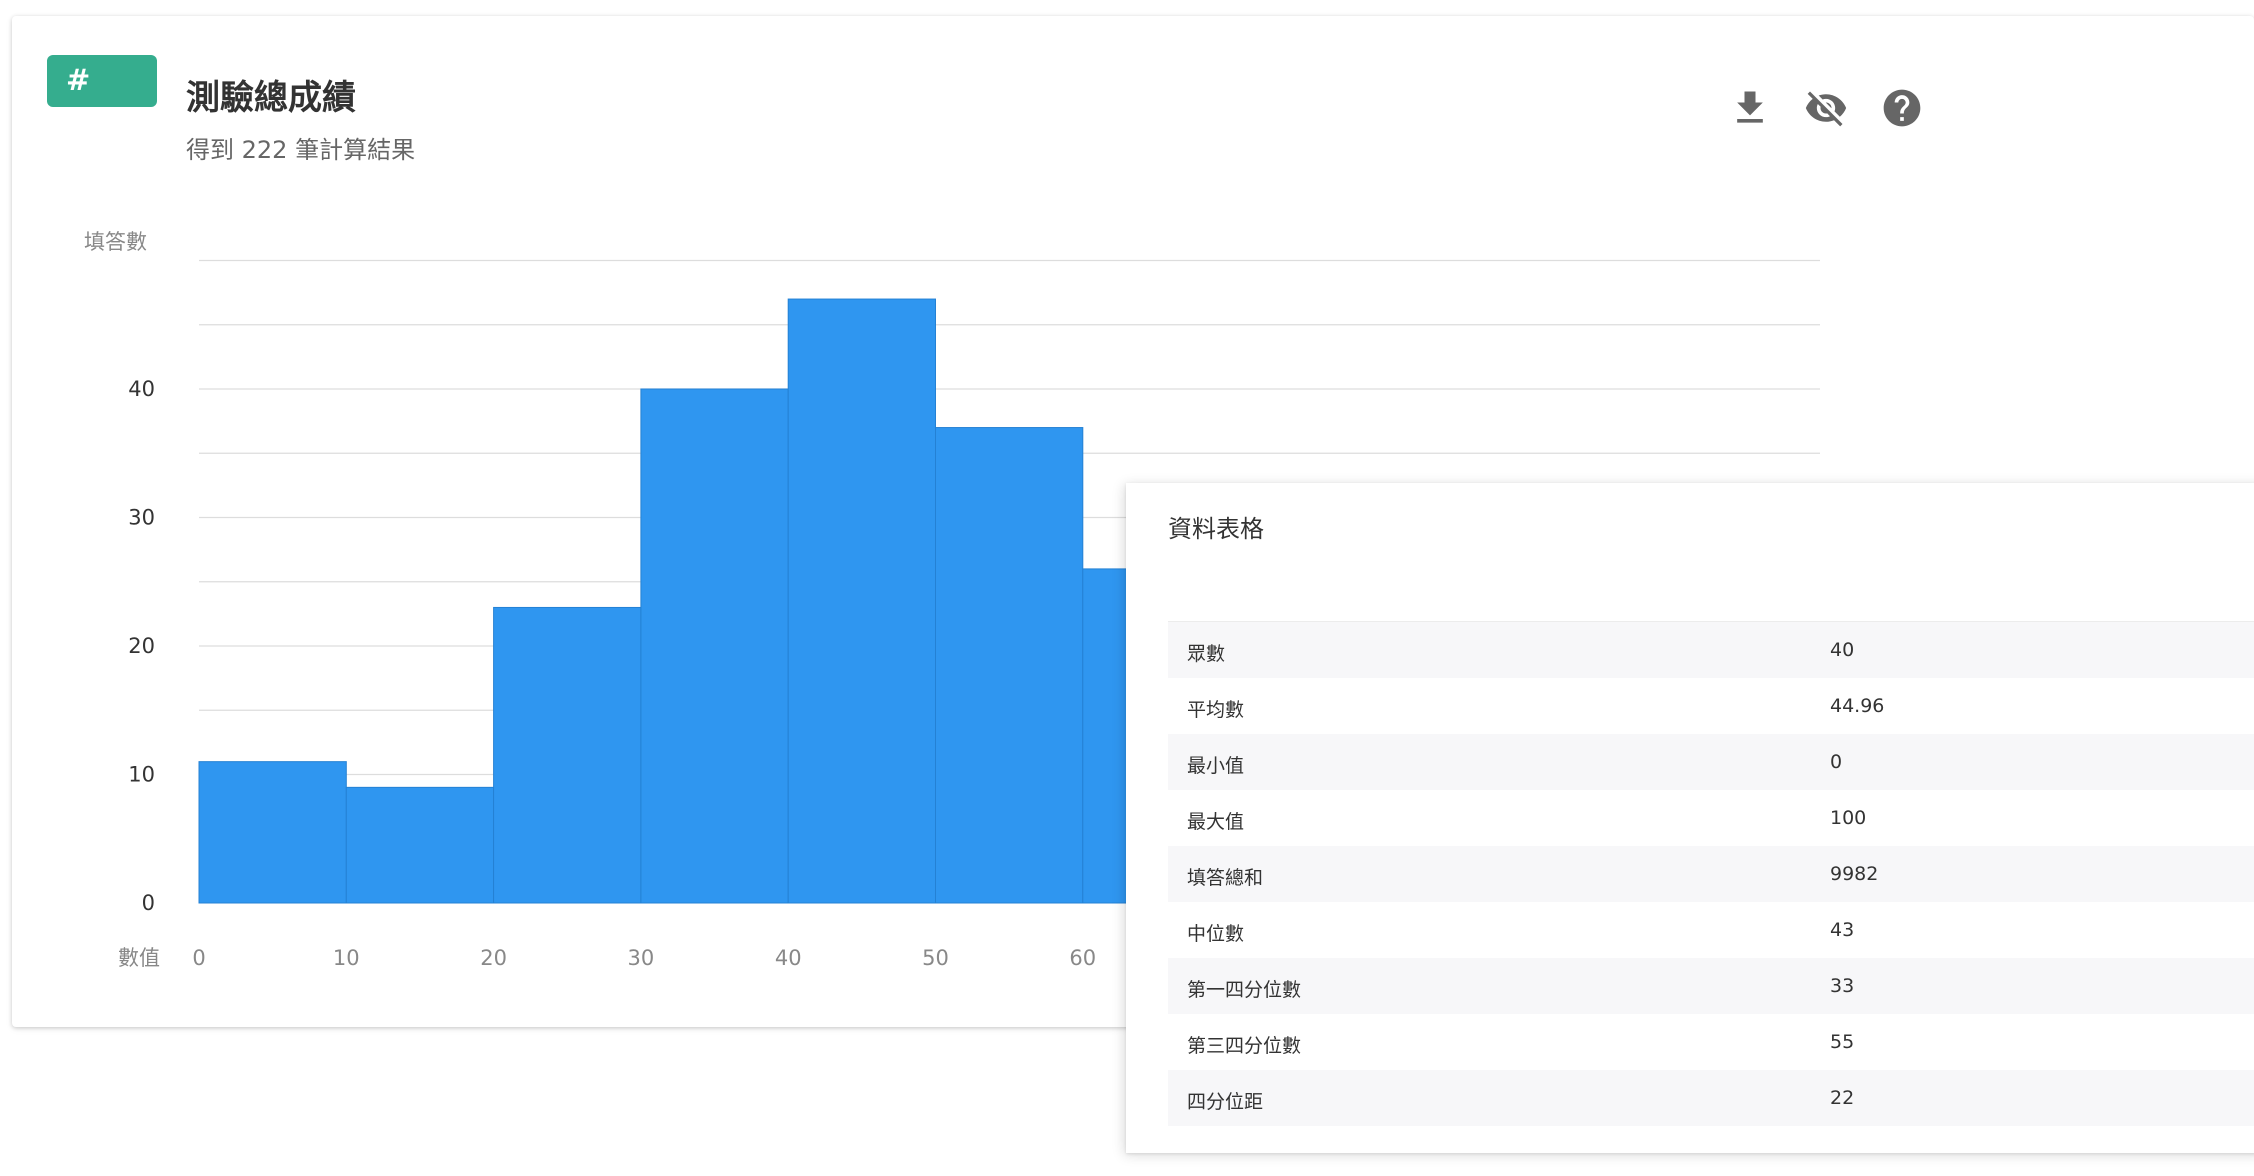  What do you see at coordinates (1848, 818) in the screenshot?
I see `stat-value: 100` at bounding box center [1848, 818].